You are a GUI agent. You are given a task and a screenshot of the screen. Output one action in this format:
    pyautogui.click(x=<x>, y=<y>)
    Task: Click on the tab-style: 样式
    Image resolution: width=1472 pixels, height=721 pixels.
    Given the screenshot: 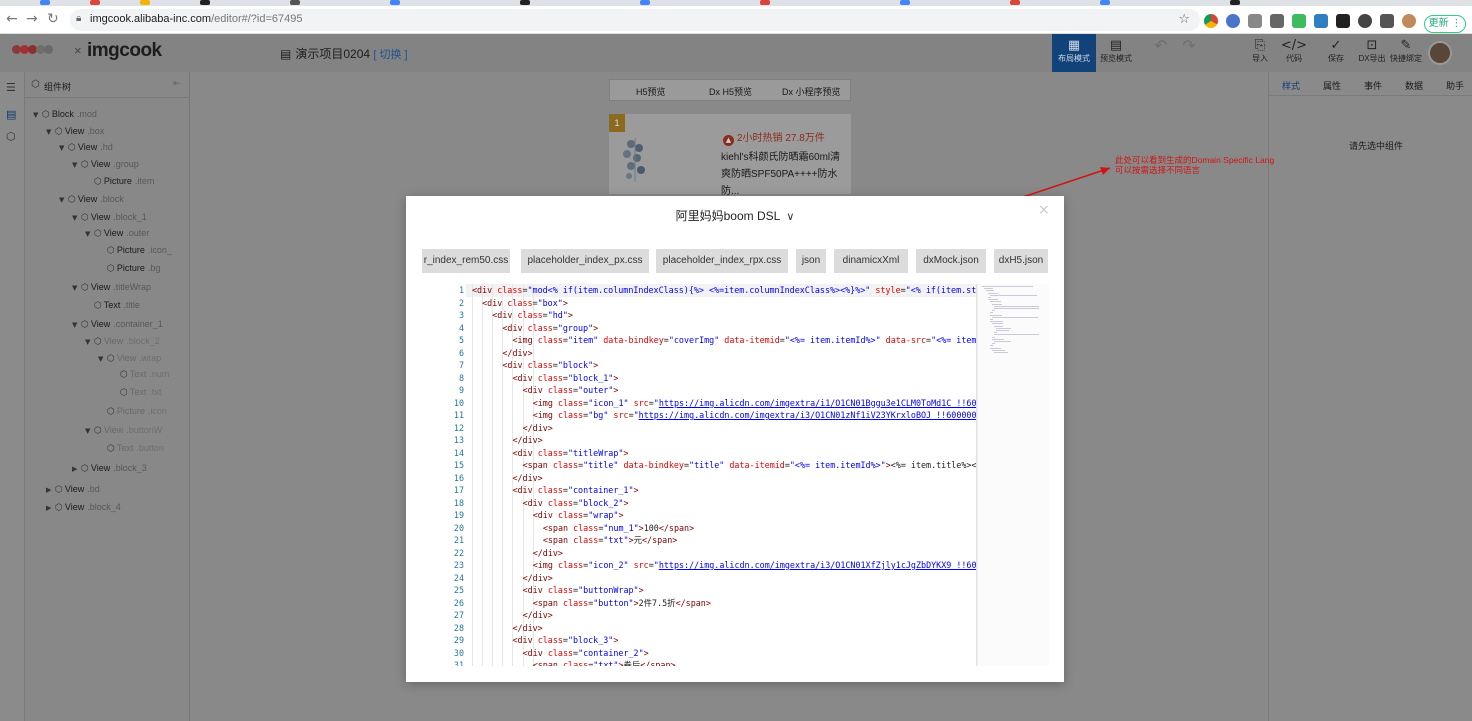 What is the action you would take?
    pyautogui.click(x=1291, y=85)
    